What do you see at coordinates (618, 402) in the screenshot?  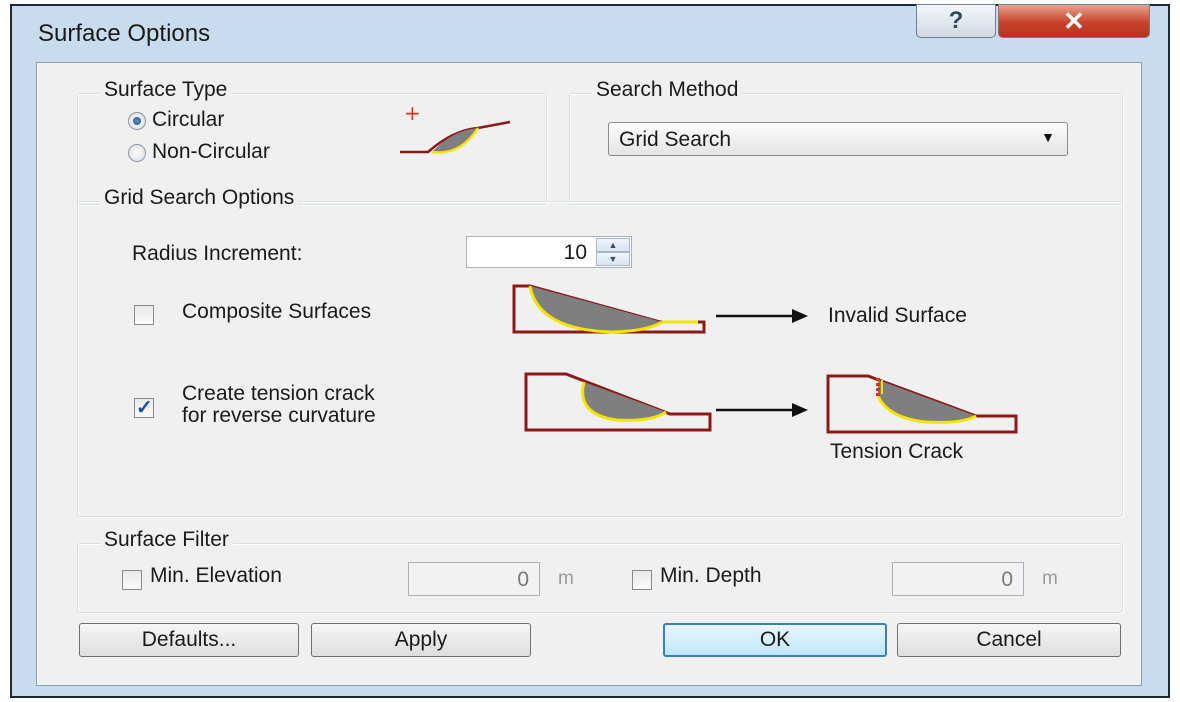 I see `reverse-curvature-diagram` at bounding box center [618, 402].